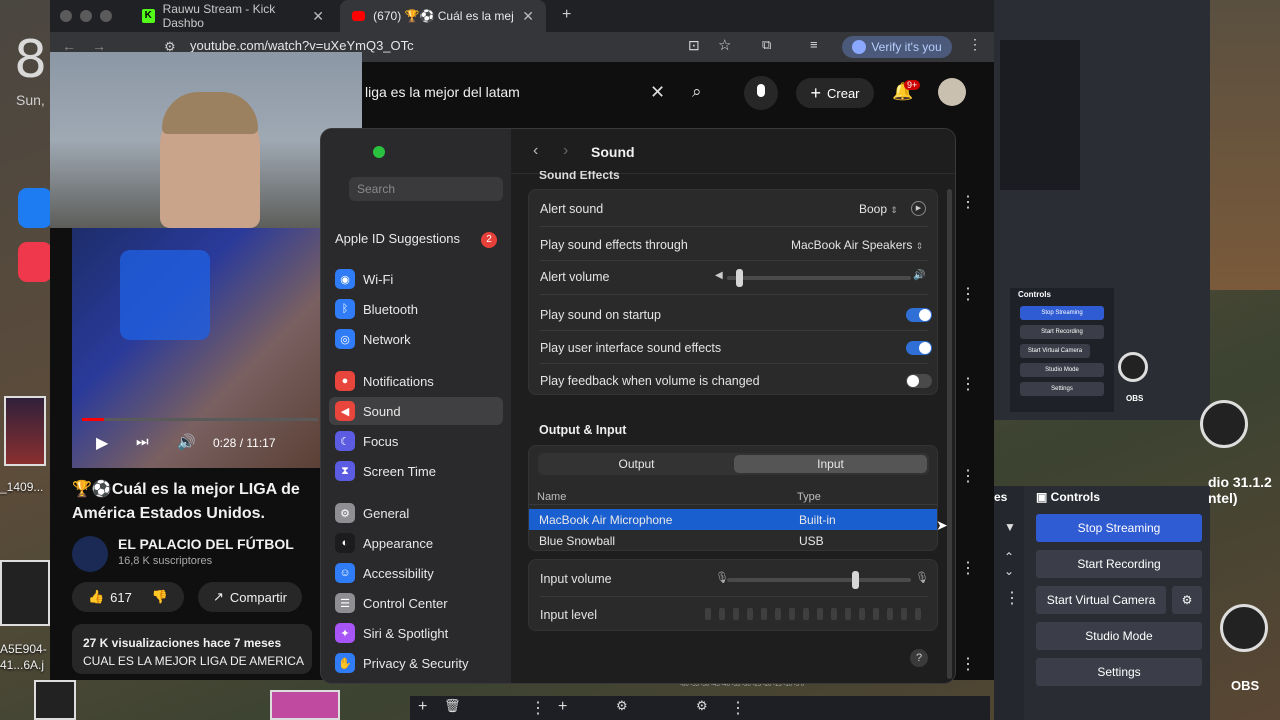  Describe the element at coordinates (1009, 557) in the screenshot. I see `chevron-up-icon: ⌃` at that location.